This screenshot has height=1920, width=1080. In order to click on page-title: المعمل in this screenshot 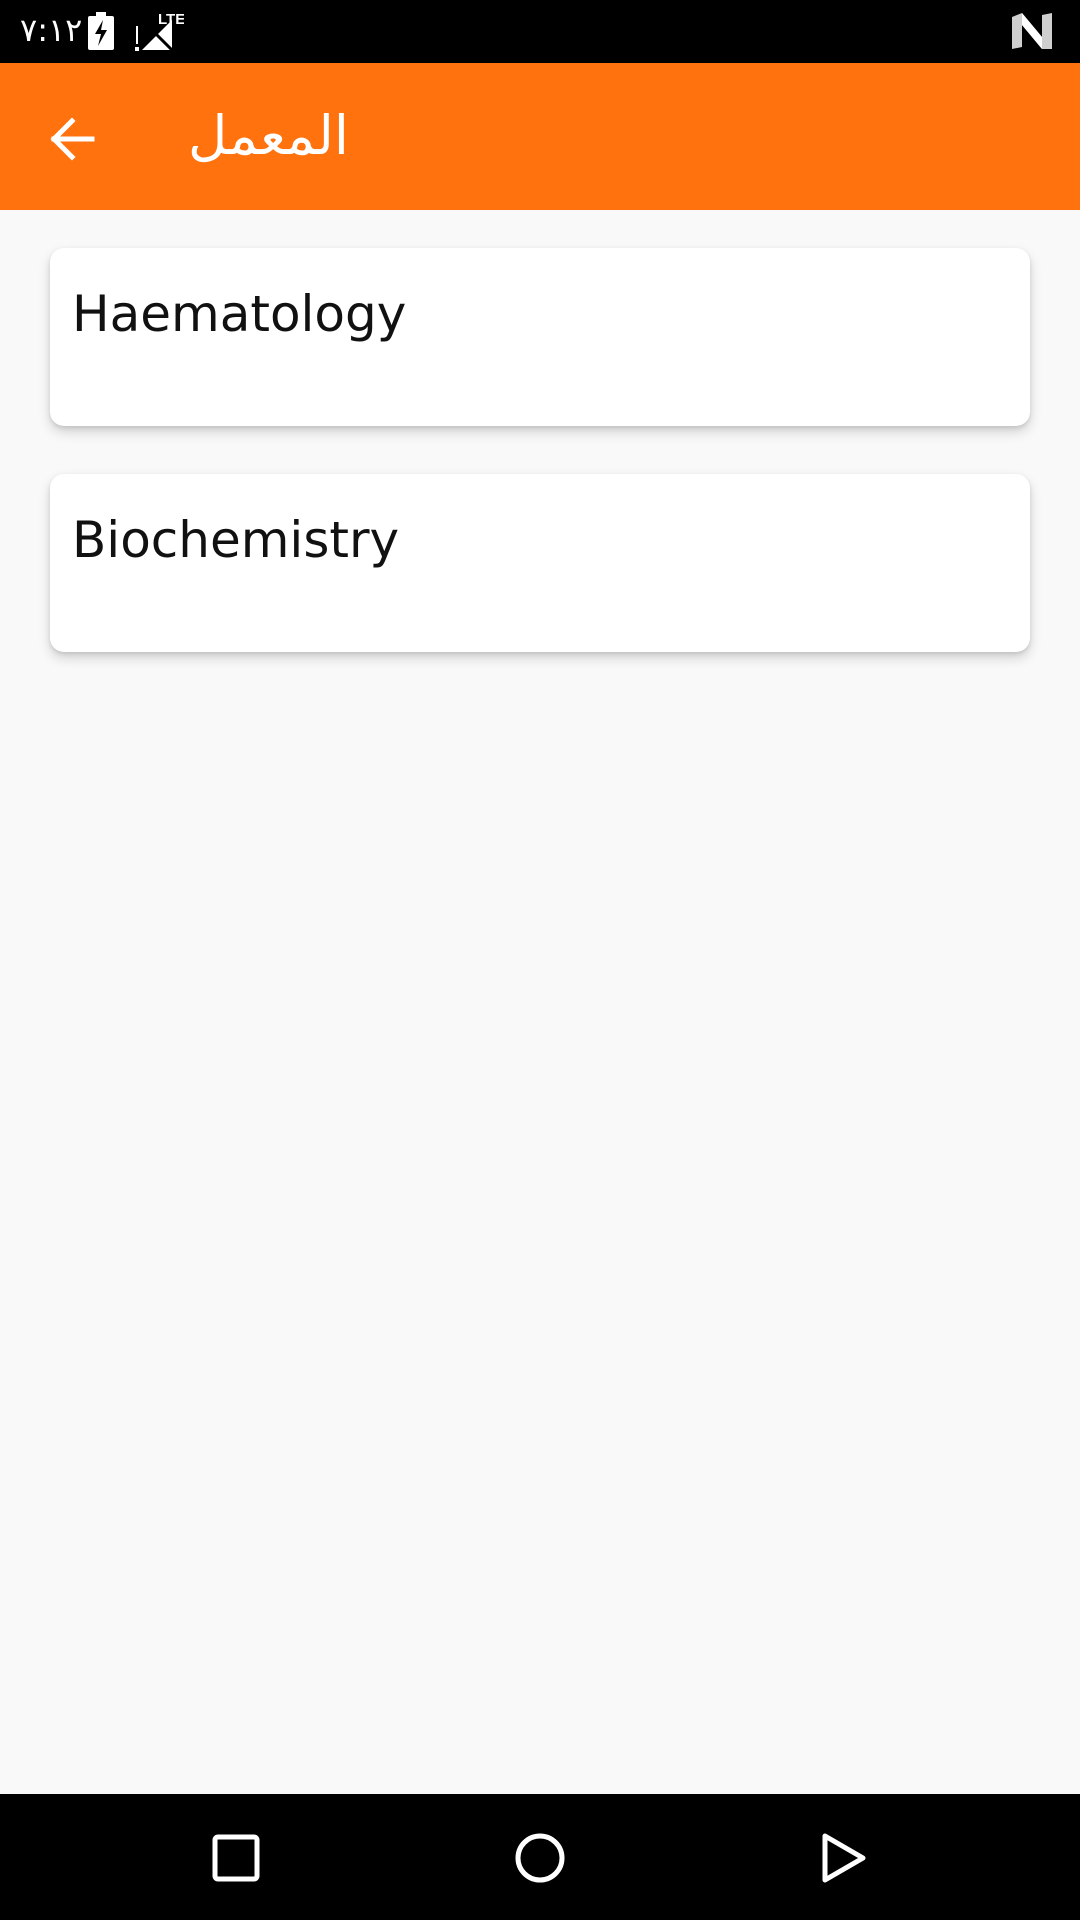, I will do `click(268, 135)`.